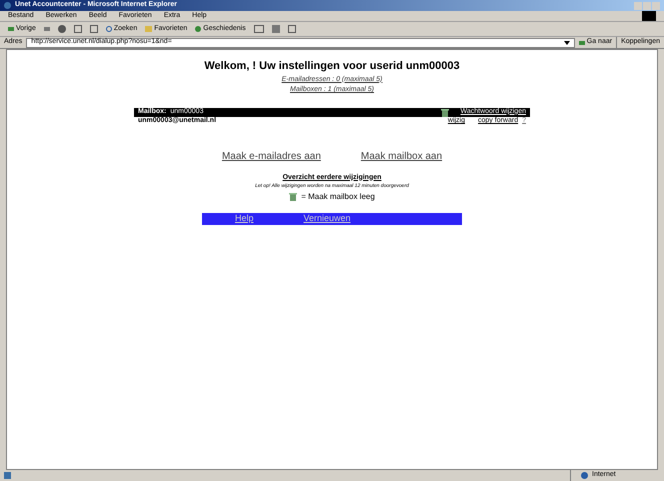  What do you see at coordinates (271, 156) in the screenshot?
I see `create-link: Maak e-mailadres aan` at bounding box center [271, 156].